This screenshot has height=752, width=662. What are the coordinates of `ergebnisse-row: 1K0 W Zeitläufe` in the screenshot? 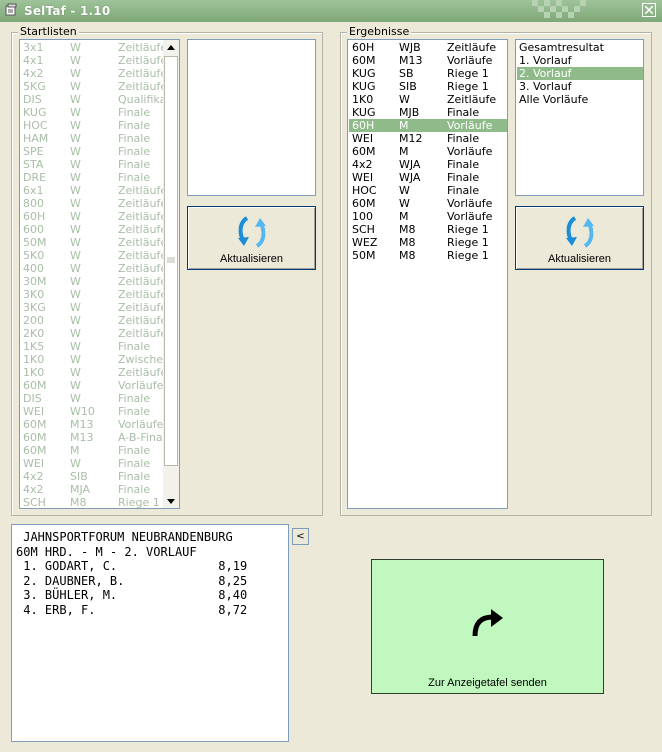 It's located at (428, 99).